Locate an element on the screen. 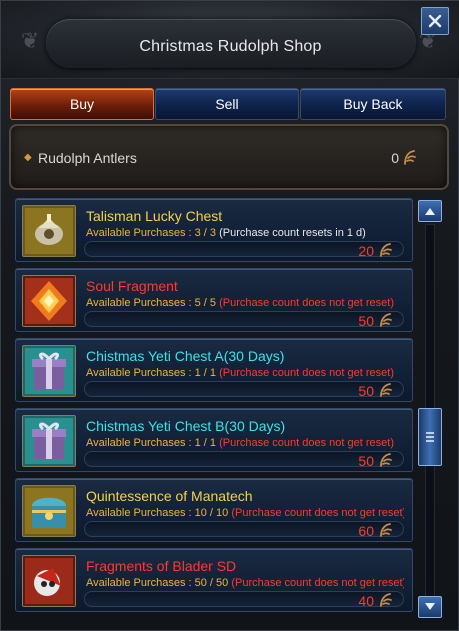  purchase-count: Available Purchases : 5 / 5 is located at coordinates (151, 303).